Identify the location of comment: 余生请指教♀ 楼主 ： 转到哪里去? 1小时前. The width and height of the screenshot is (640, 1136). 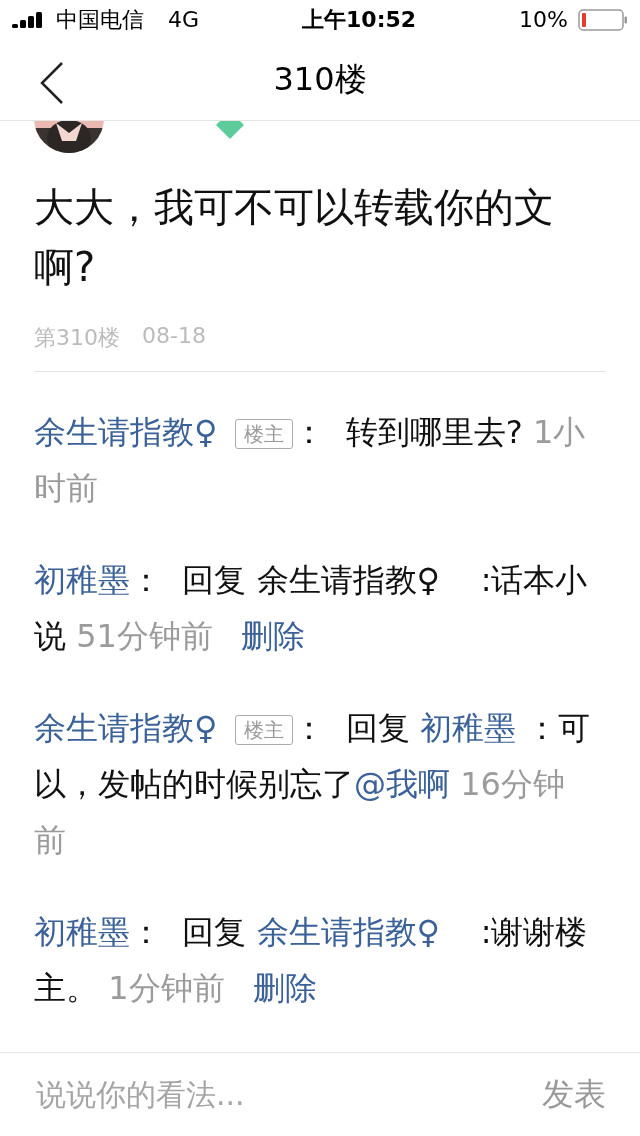
(310, 461).